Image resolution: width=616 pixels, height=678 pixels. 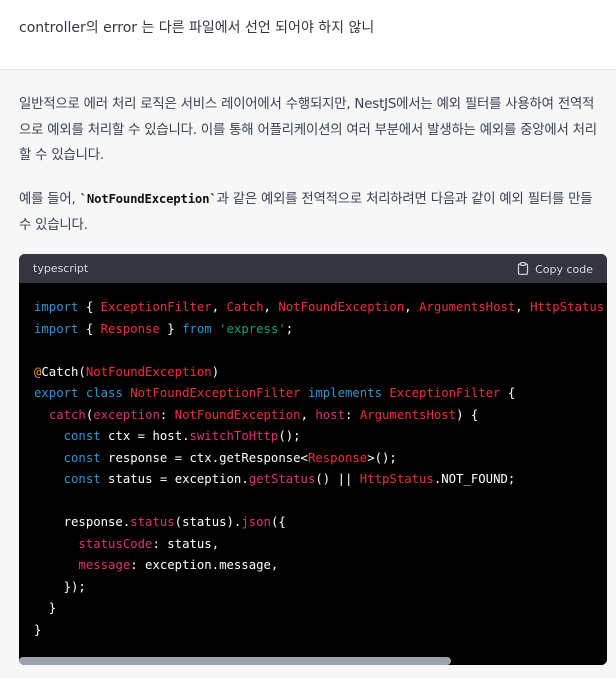 I want to click on user-message-row: controller의 error 는 다른 파일에서 선언 되어야 하지 않니, so click(x=308, y=35).